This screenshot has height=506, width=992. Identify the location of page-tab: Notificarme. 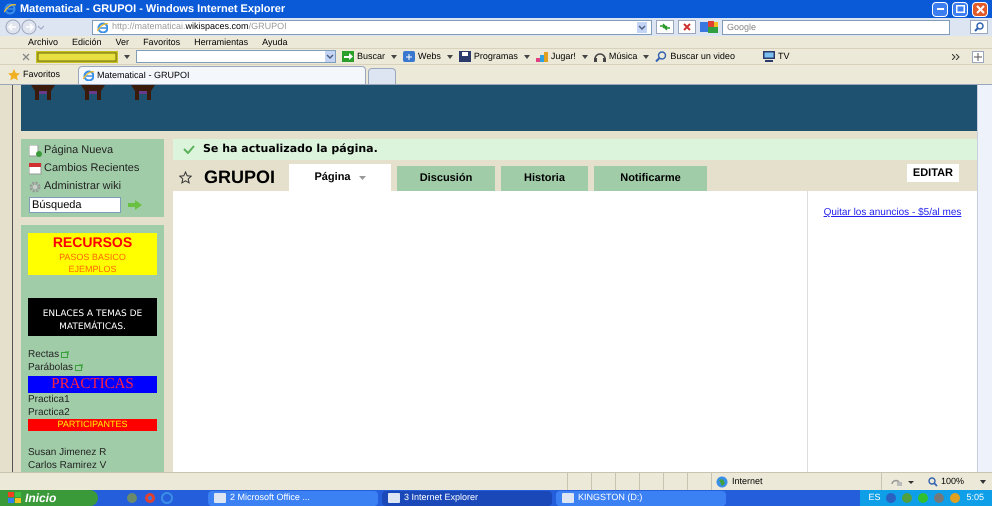
(651, 178).